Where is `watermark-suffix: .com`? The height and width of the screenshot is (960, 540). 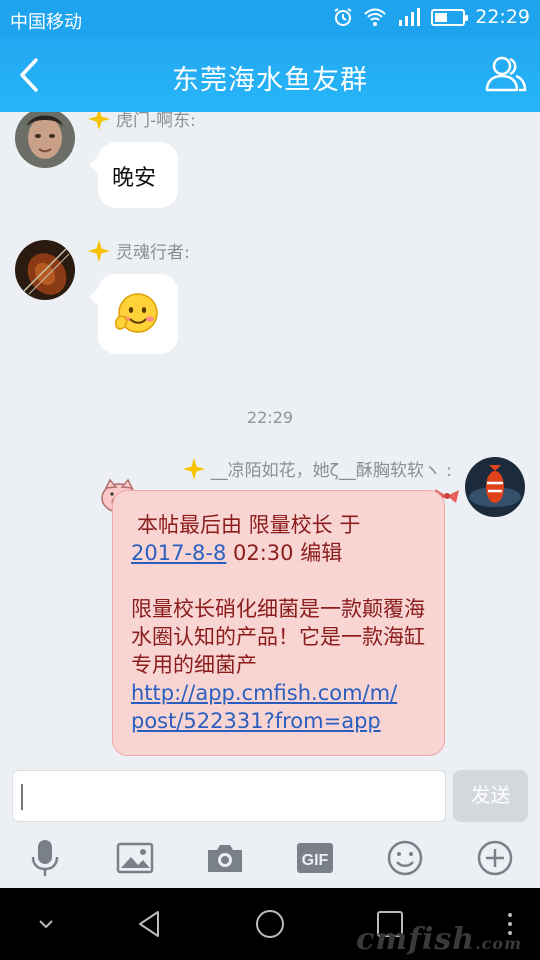 watermark-suffix: .com is located at coordinates (498, 943).